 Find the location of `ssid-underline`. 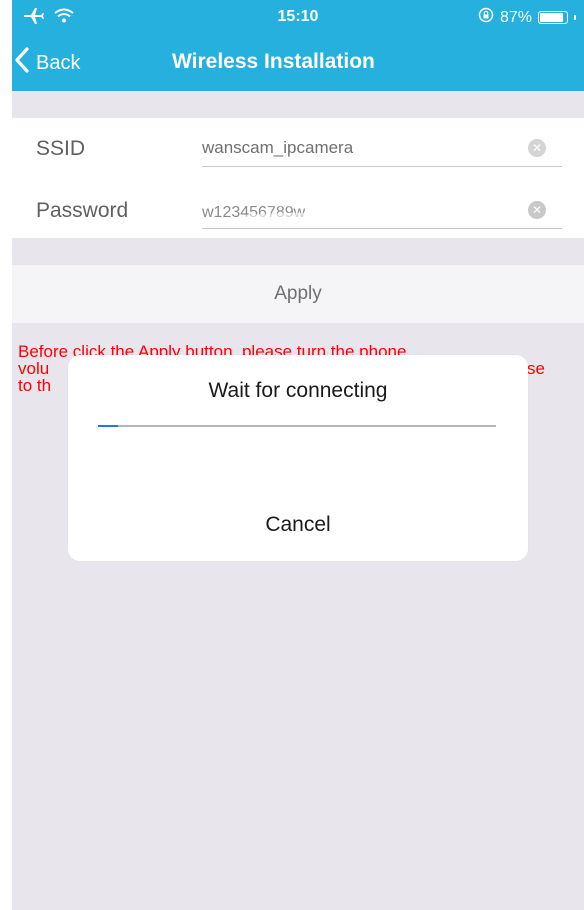

ssid-underline is located at coordinates (382, 166).